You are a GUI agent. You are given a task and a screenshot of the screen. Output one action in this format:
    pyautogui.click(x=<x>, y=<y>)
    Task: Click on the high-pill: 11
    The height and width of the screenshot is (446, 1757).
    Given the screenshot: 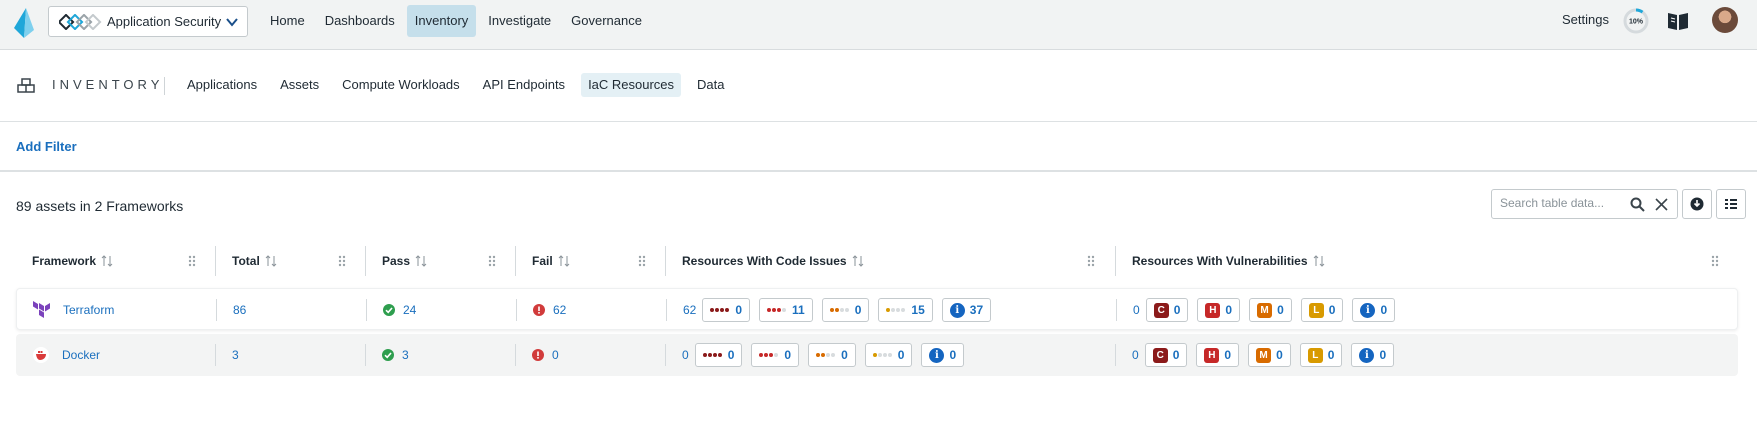 What is the action you would take?
    pyautogui.click(x=786, y=310)
    